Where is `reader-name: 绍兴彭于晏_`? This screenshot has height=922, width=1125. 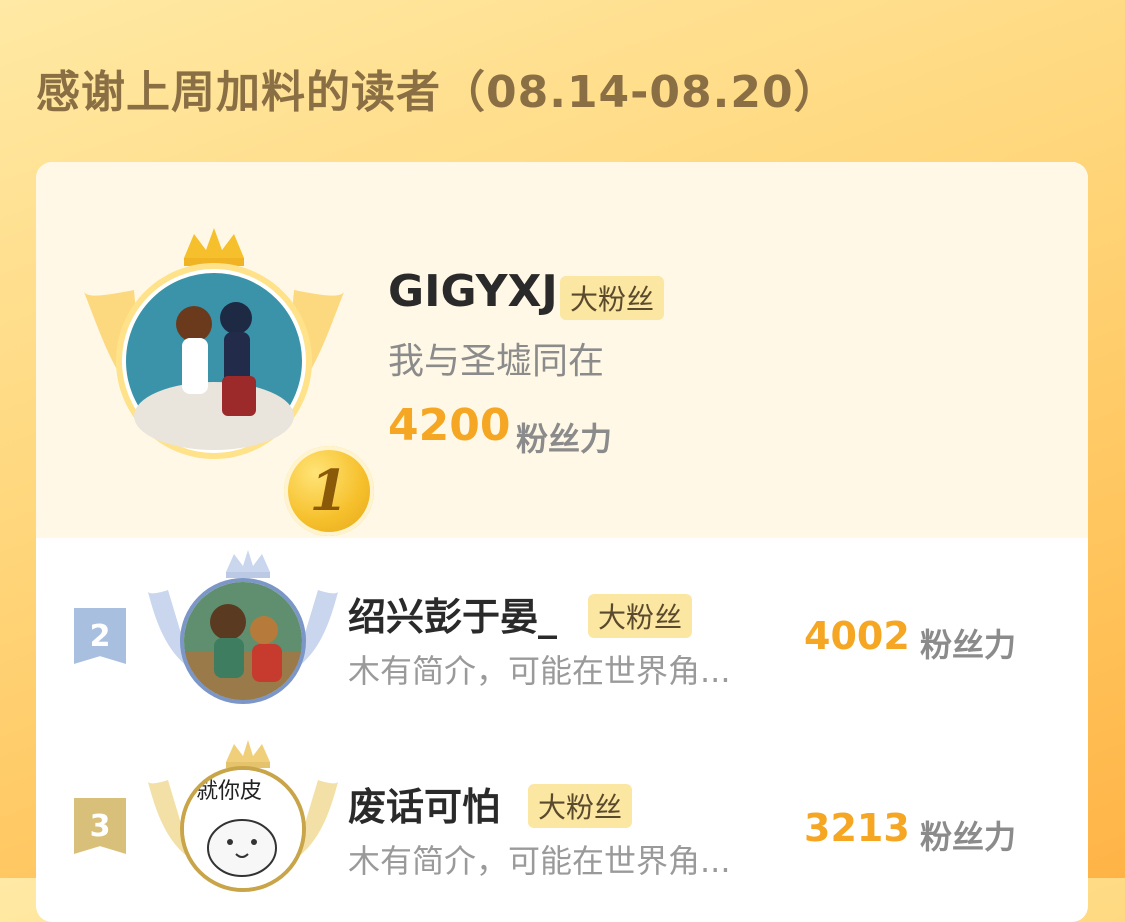 reader-name: 绍兴彭于晏_ is located at coordinates (452, 613).